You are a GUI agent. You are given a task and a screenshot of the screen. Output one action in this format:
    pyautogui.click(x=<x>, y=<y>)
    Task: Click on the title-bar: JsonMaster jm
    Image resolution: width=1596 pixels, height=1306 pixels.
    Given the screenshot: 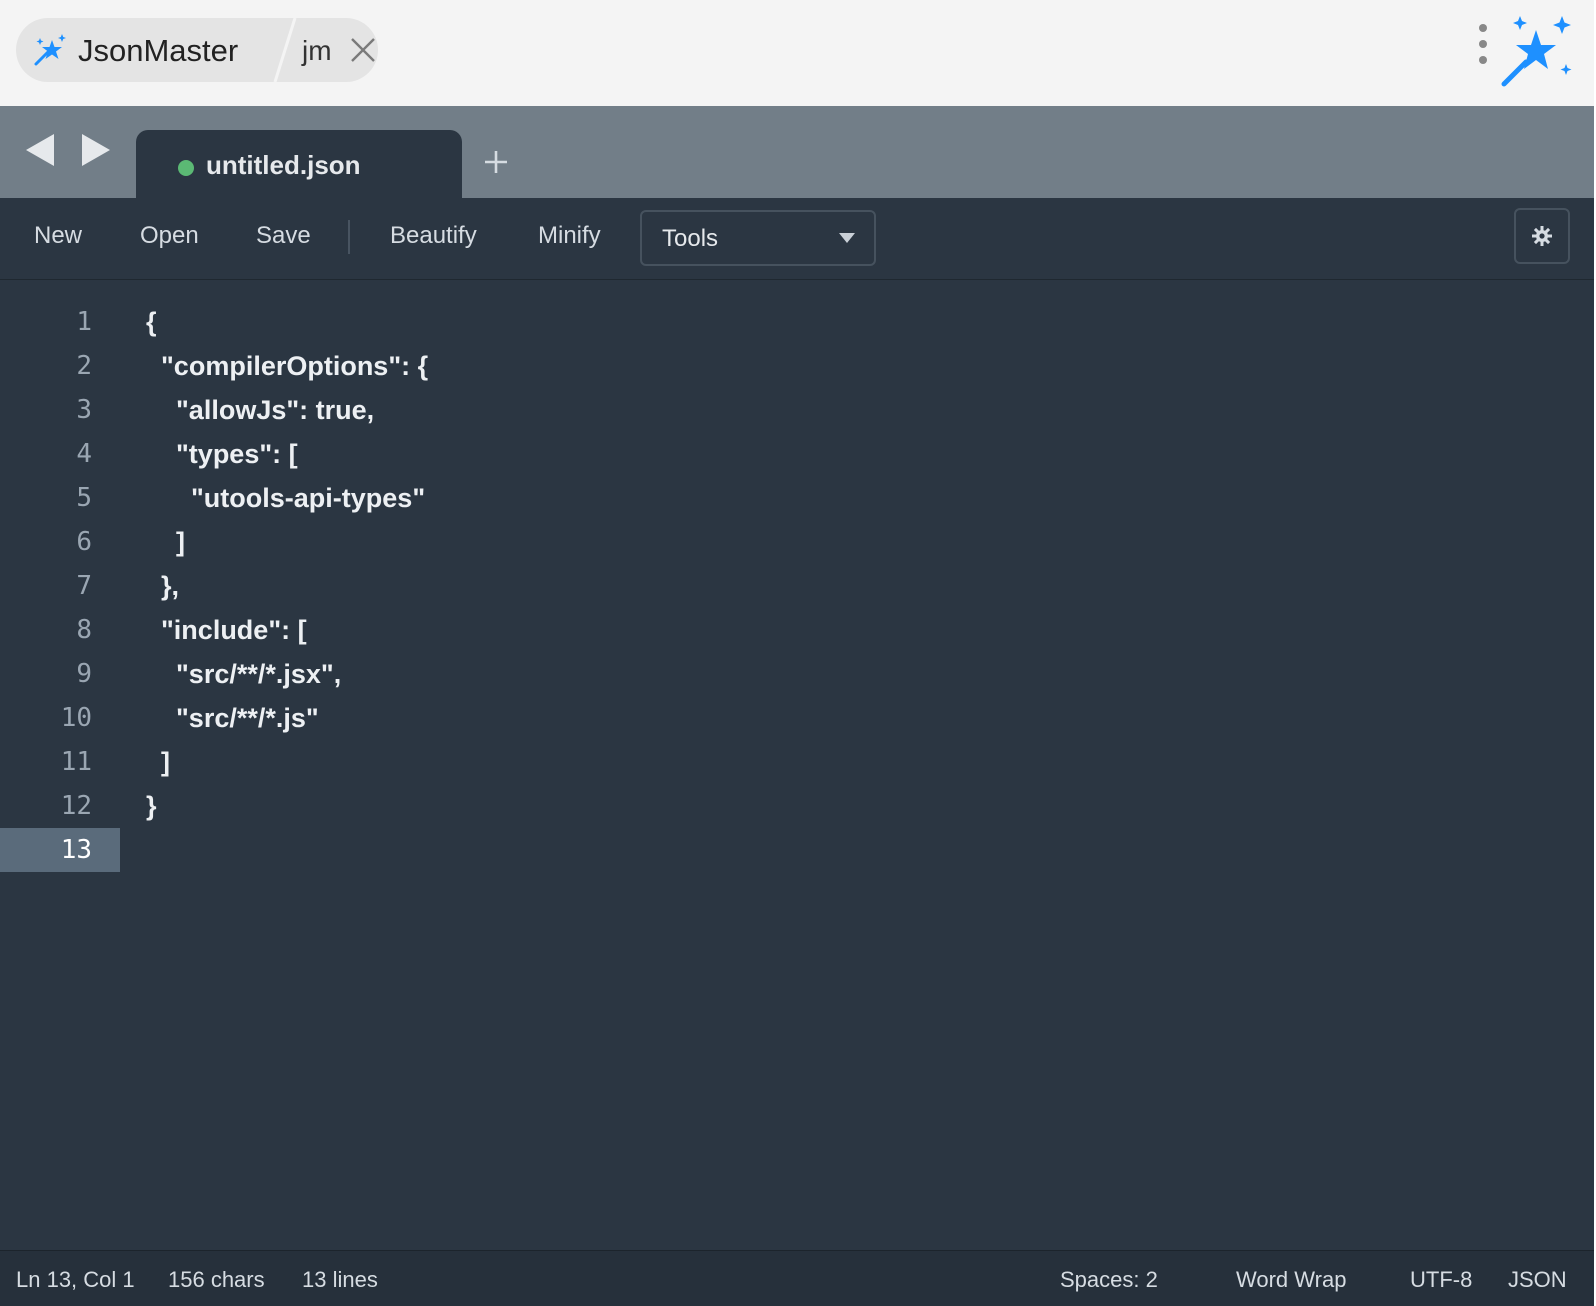 What is the action you would take?
    pyautogui.click(x=797, y=53)
    